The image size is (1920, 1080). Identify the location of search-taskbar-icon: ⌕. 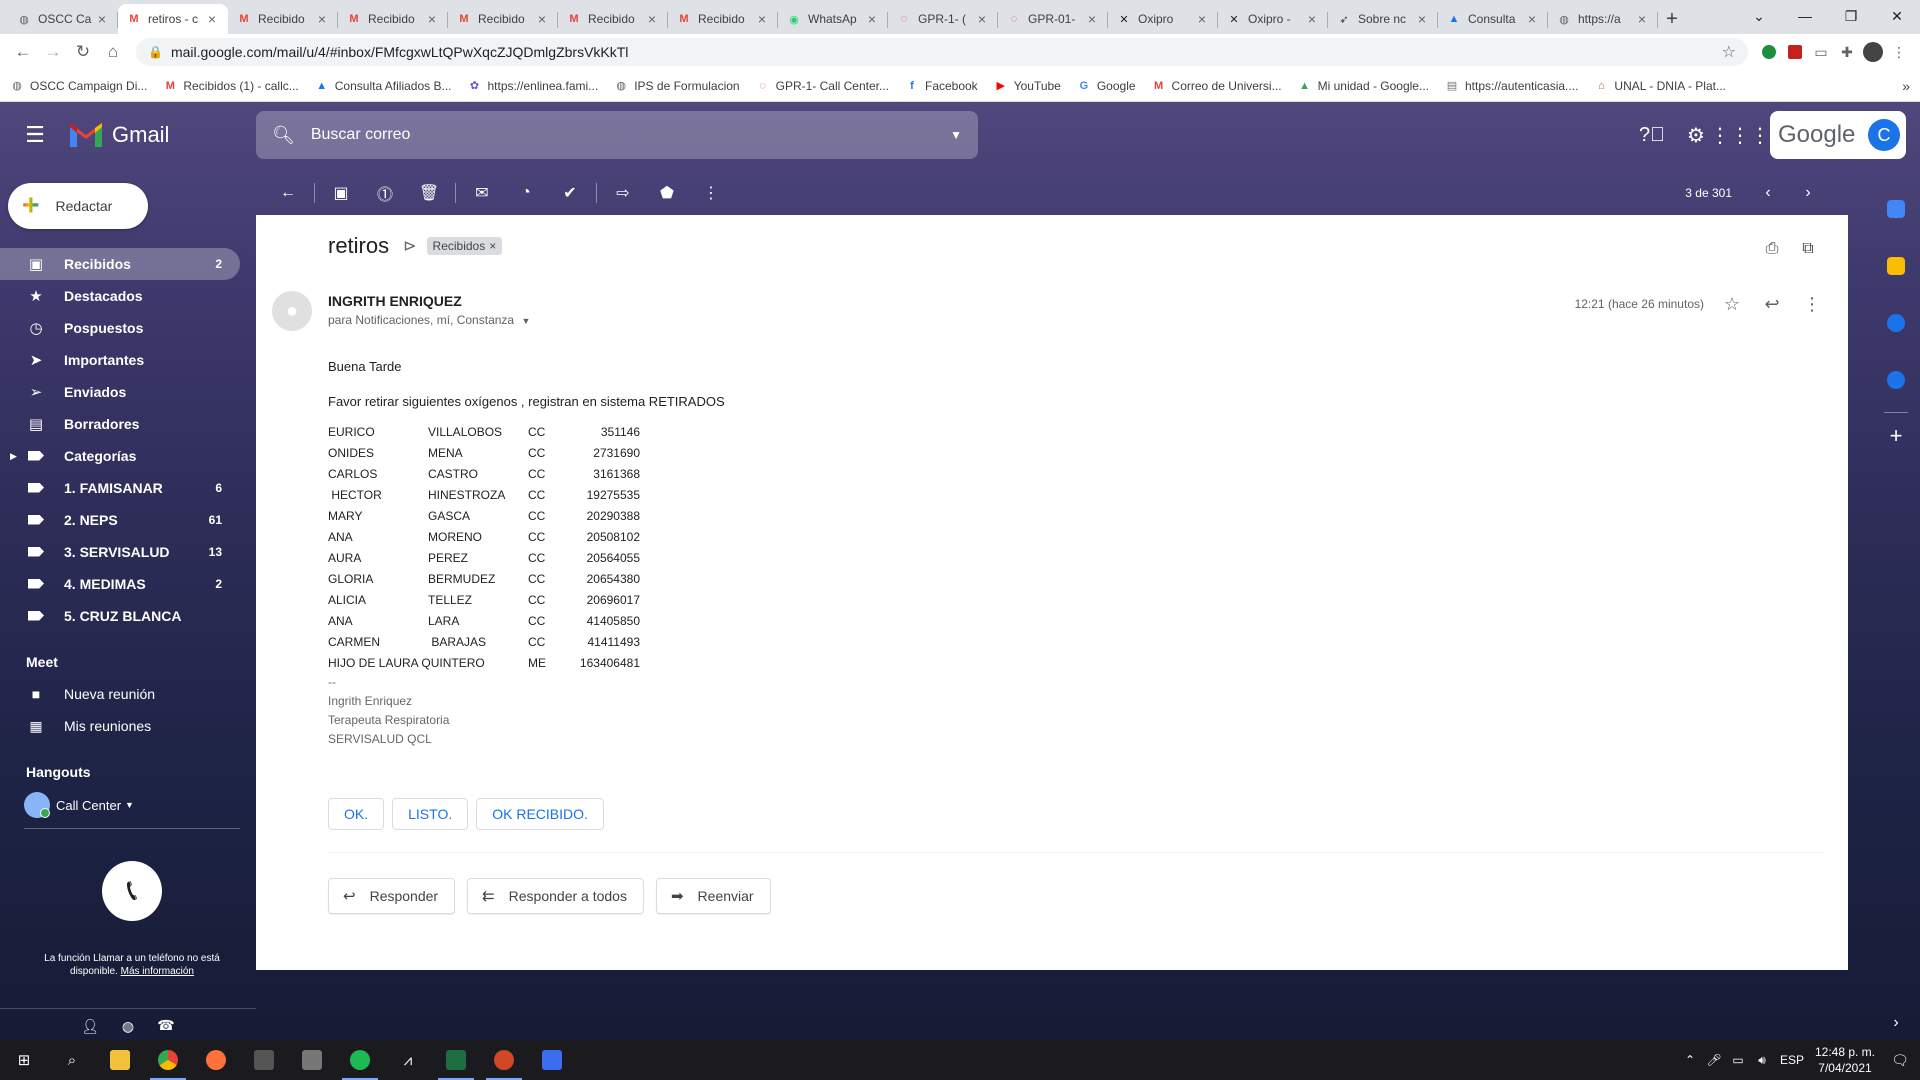
(72, 1060).